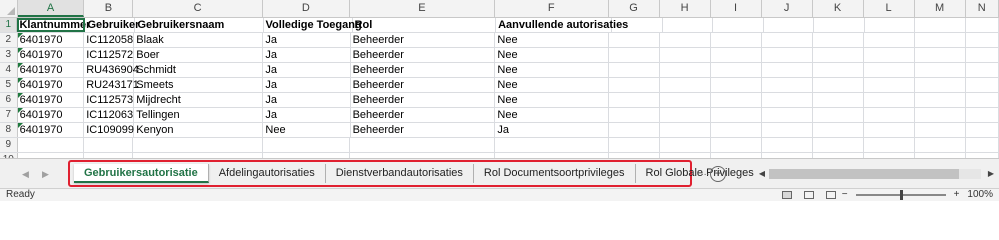  Describe the element at coordinates (9, 100) in the screenshot. I see `row-header: 6` at that location.